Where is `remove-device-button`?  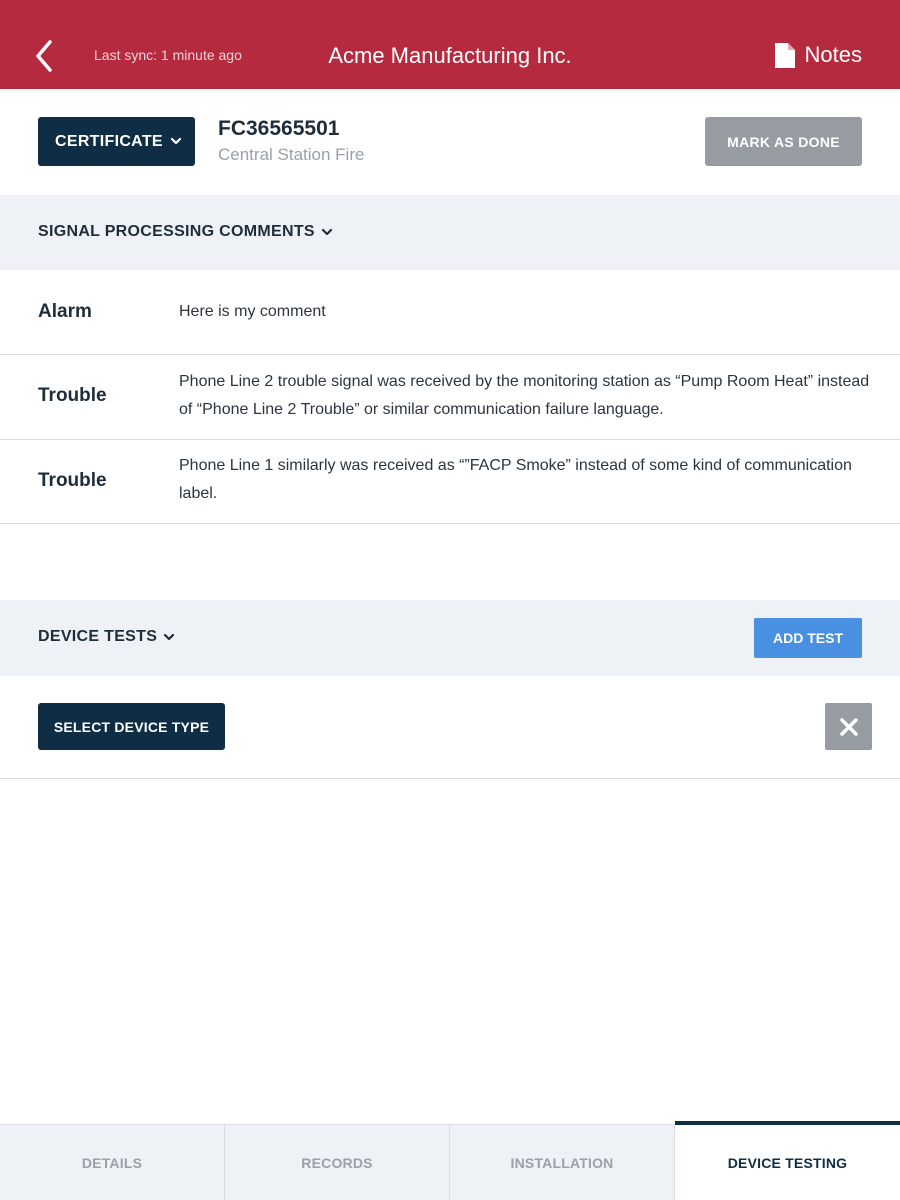 remove-device-button is located at coordinates (848, 726).